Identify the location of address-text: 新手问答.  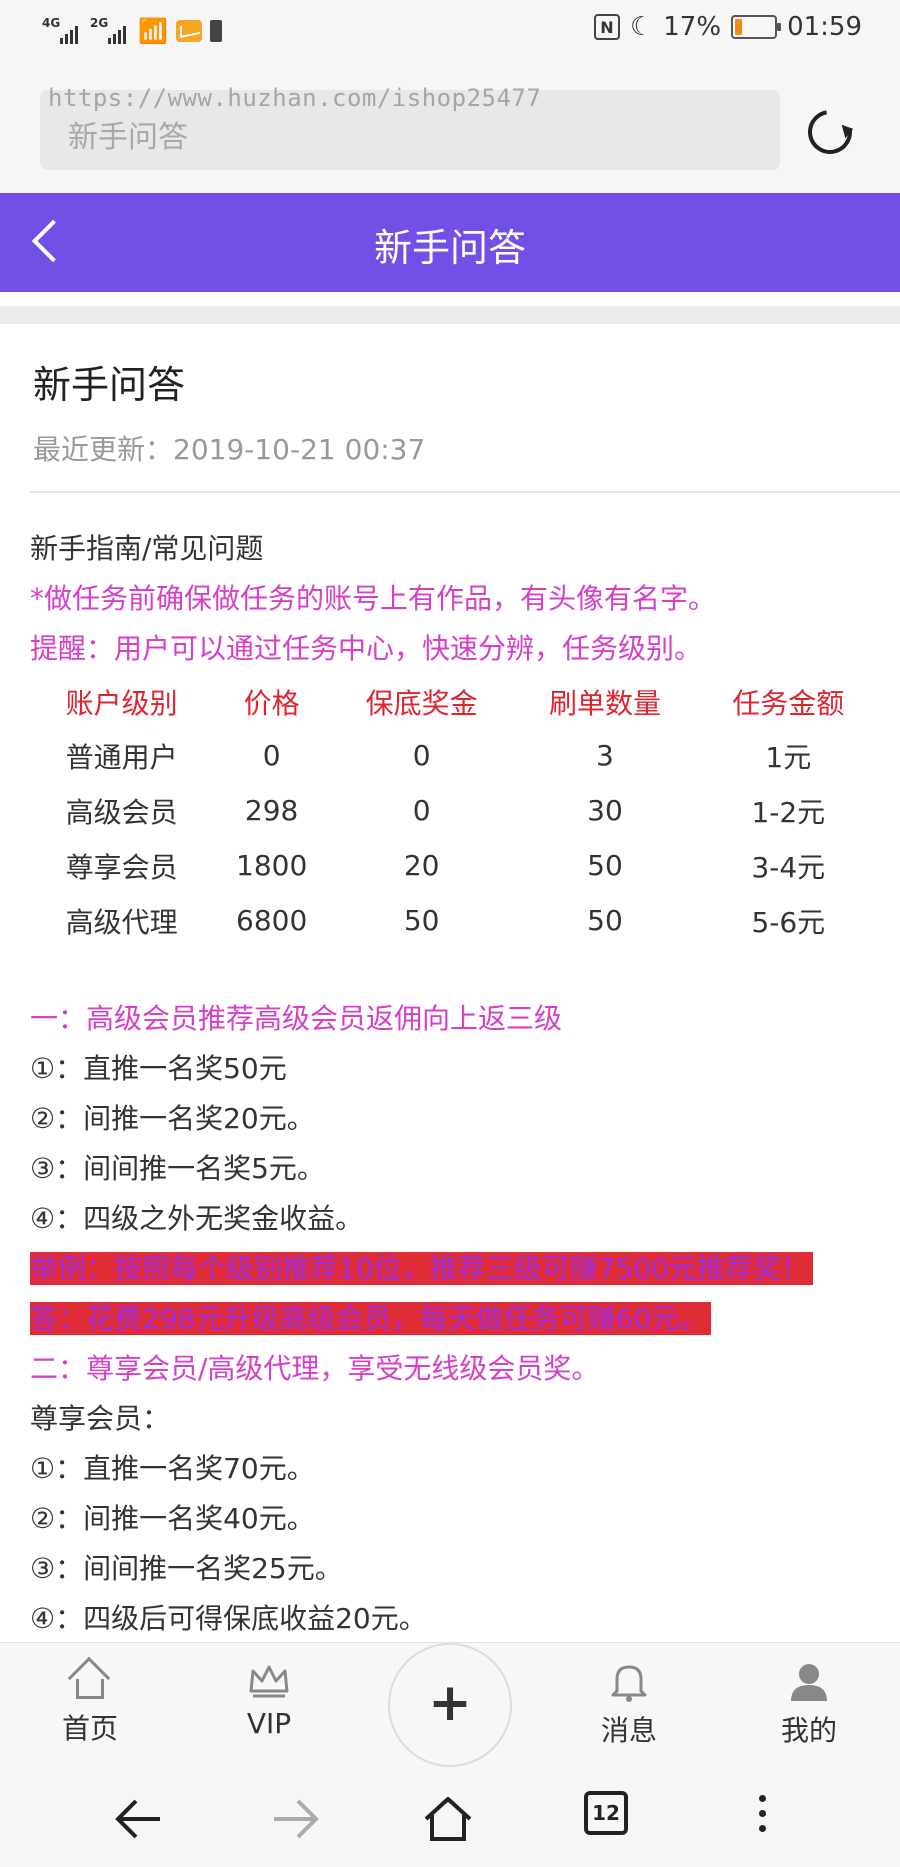
(128, 137).